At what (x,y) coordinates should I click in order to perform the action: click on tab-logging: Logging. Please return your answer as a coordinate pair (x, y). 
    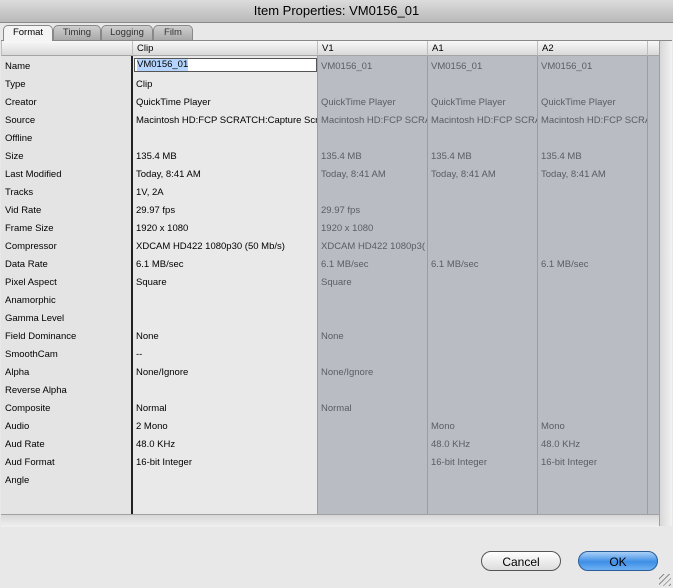
    Looking at the image, I should click on (127, 32).